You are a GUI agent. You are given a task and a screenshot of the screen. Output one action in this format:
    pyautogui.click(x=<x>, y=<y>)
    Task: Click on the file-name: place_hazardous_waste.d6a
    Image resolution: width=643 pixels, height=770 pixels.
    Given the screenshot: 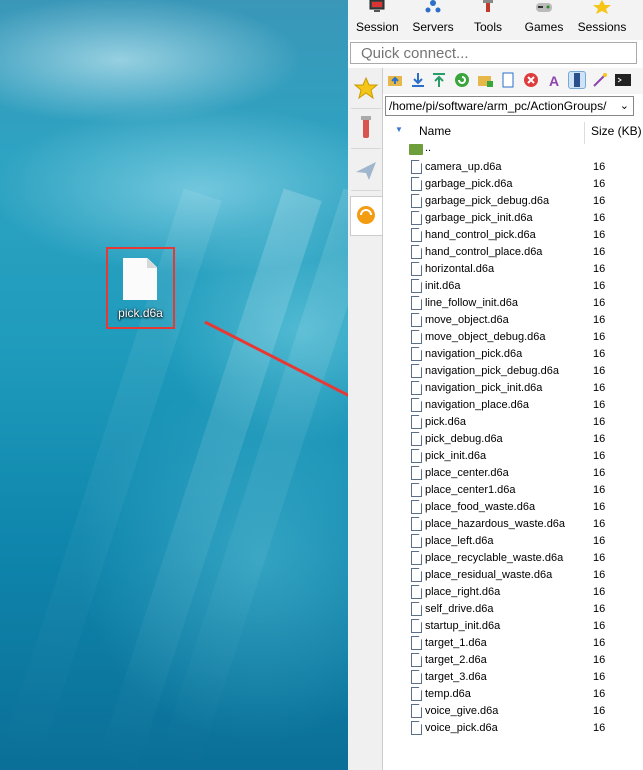 What is the action you would take?
    pyautogui.click(x=495, y=524)
    